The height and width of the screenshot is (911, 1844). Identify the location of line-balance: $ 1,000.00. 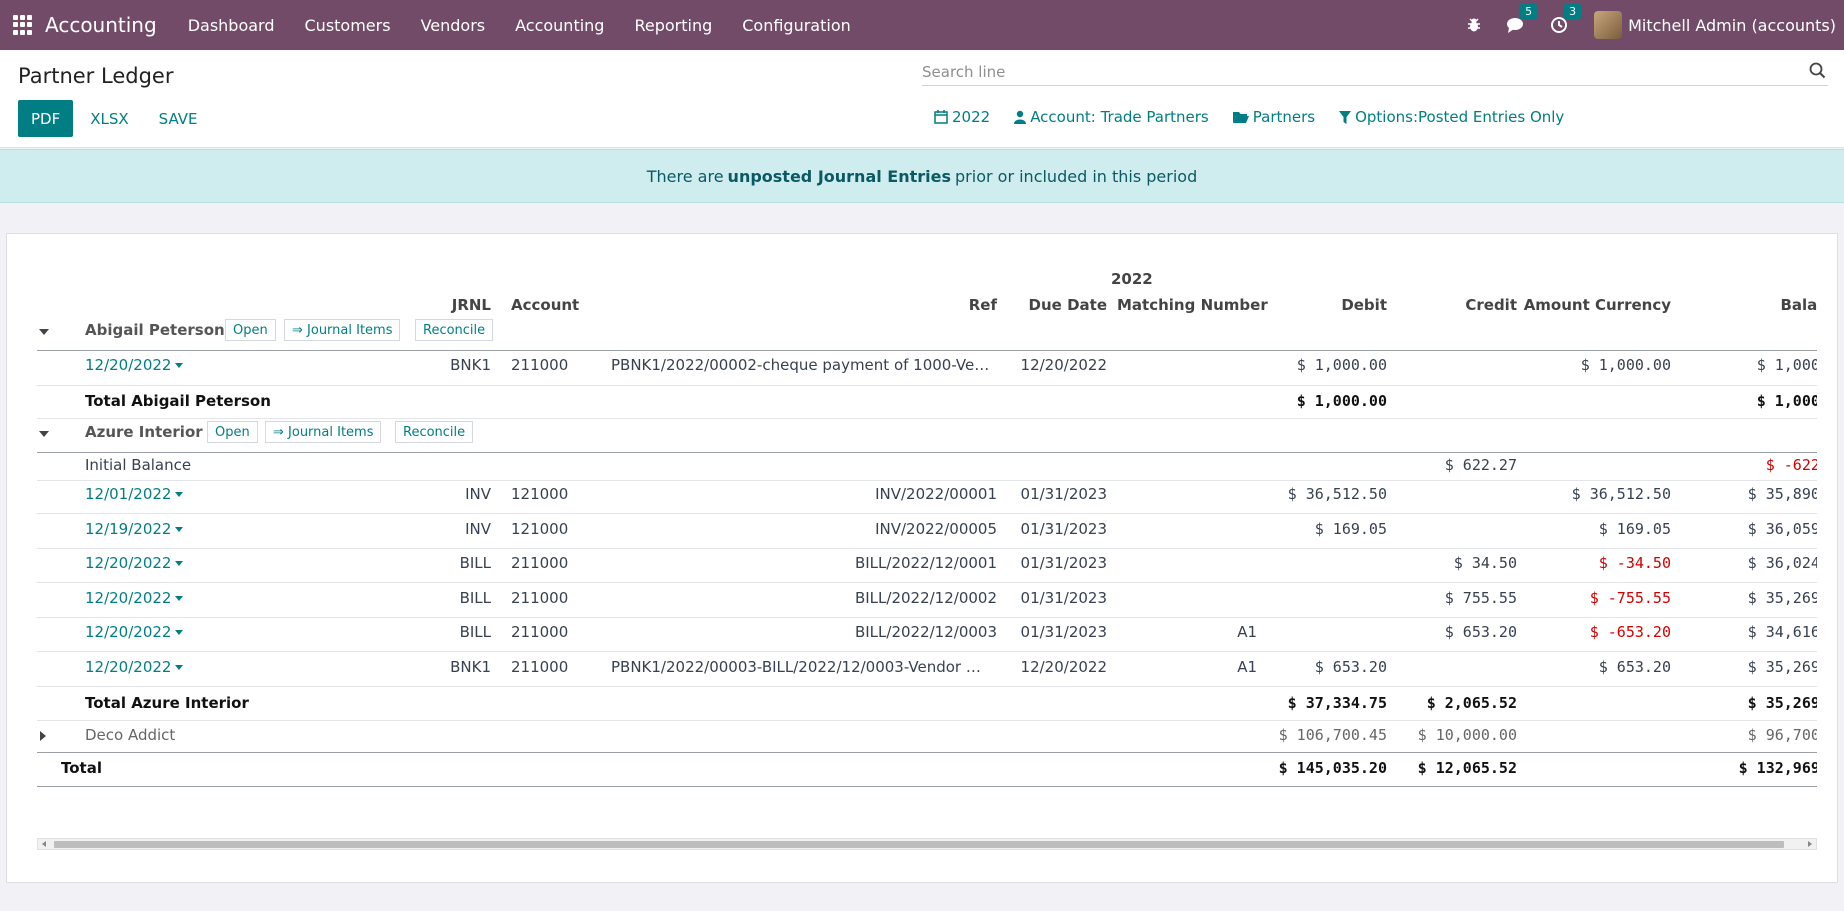
(1786, 365).